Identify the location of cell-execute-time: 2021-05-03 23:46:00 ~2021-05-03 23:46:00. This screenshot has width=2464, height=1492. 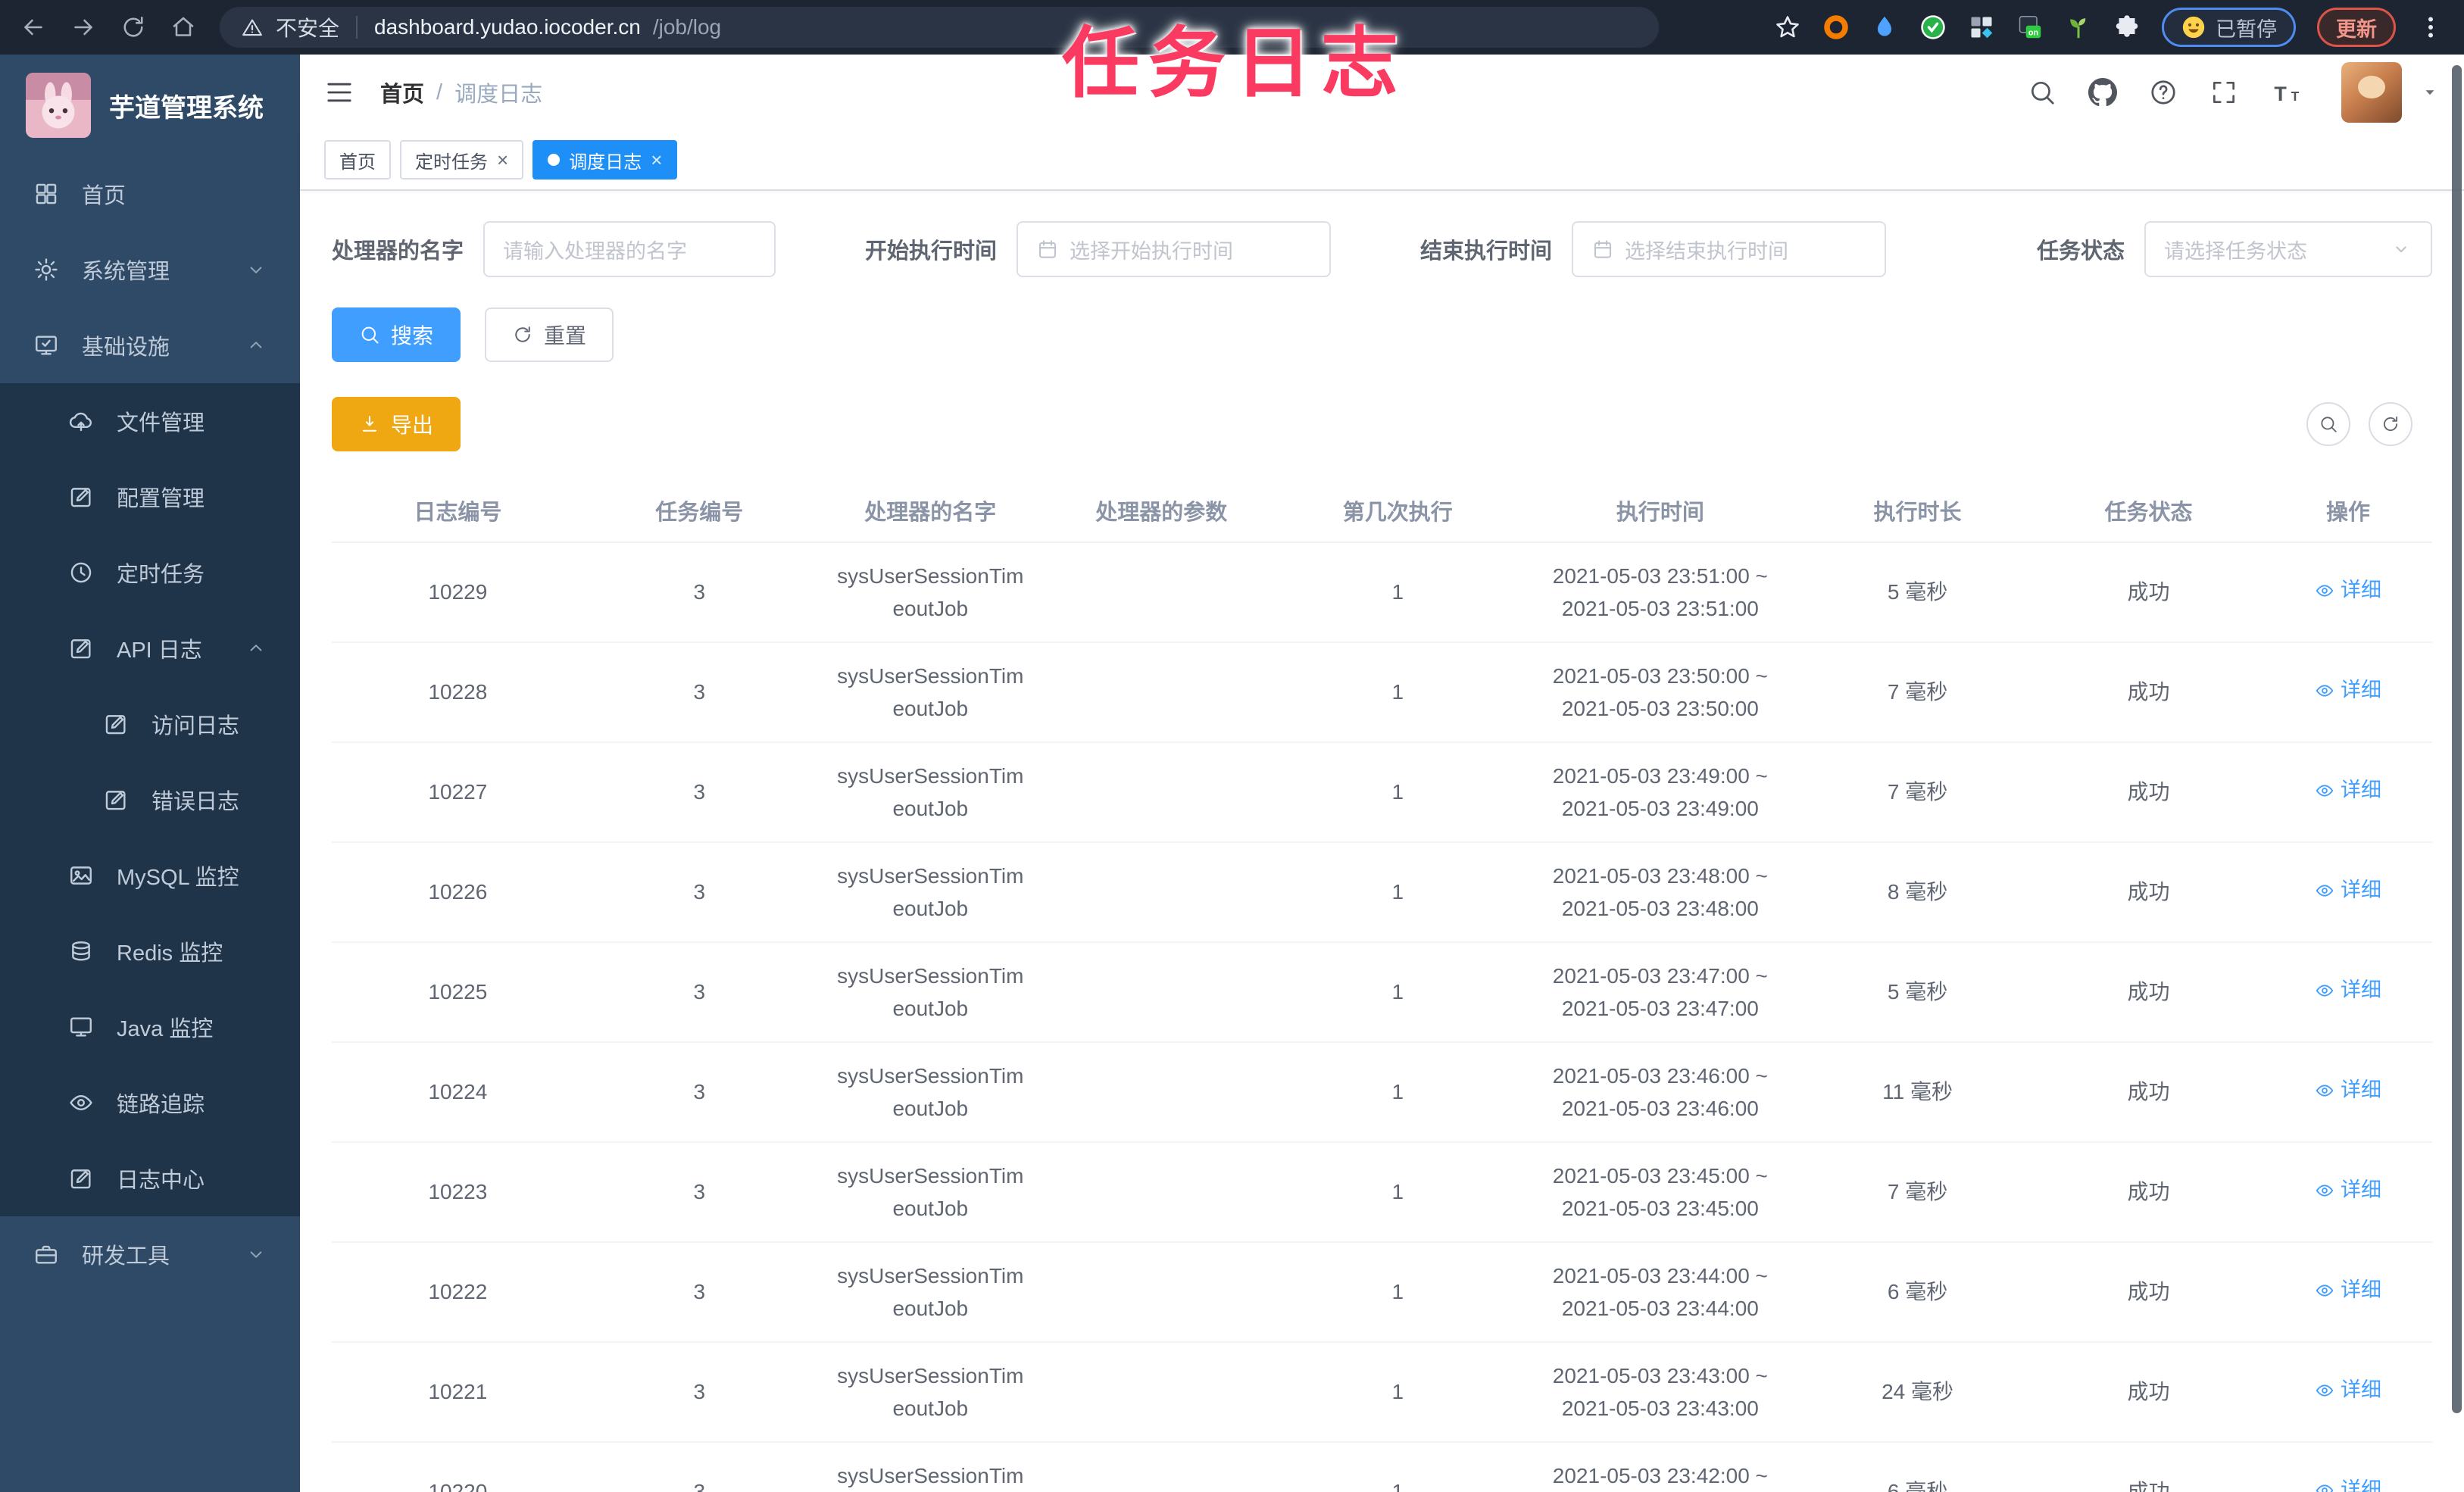
(1660, 1093).